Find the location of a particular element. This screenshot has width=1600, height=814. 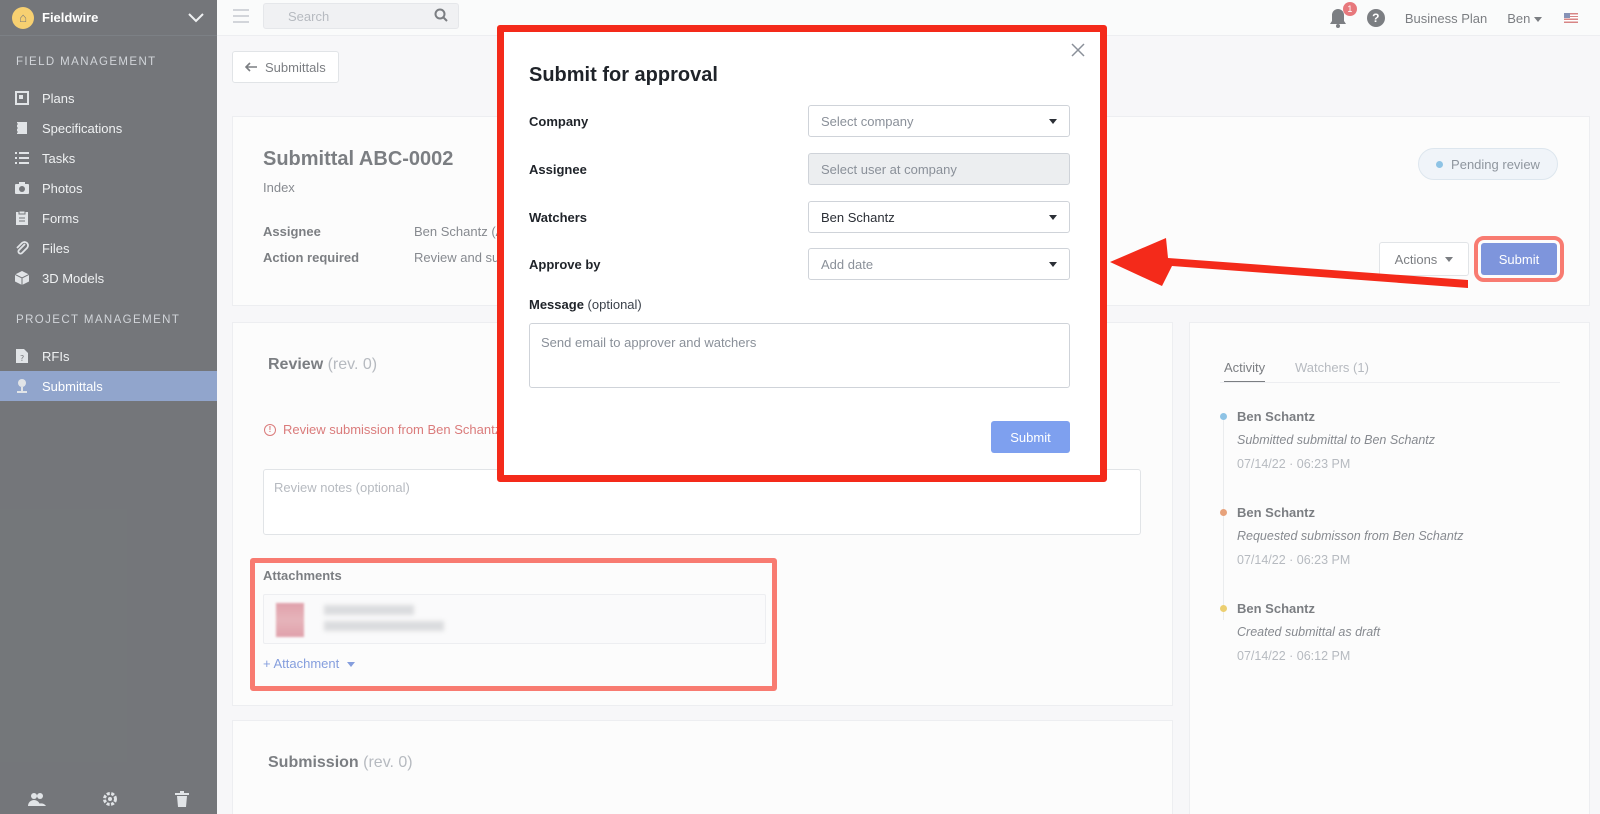

assignee-label: Assignee is located at coordinates (558, 169).